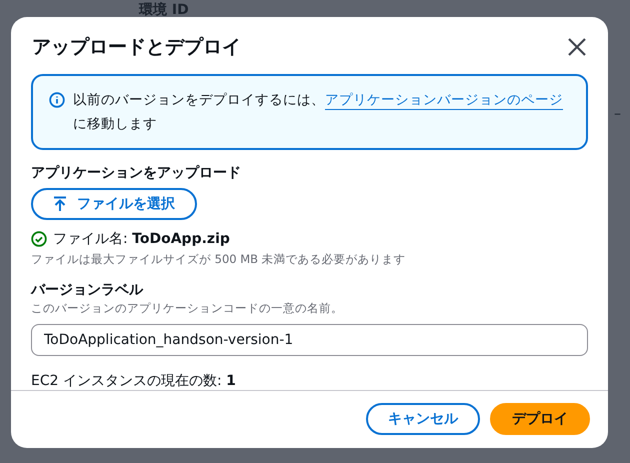  Describe the element at coordinates (423, 419) in the screenshot. I see `cancel-button: キャンセル` at that location.